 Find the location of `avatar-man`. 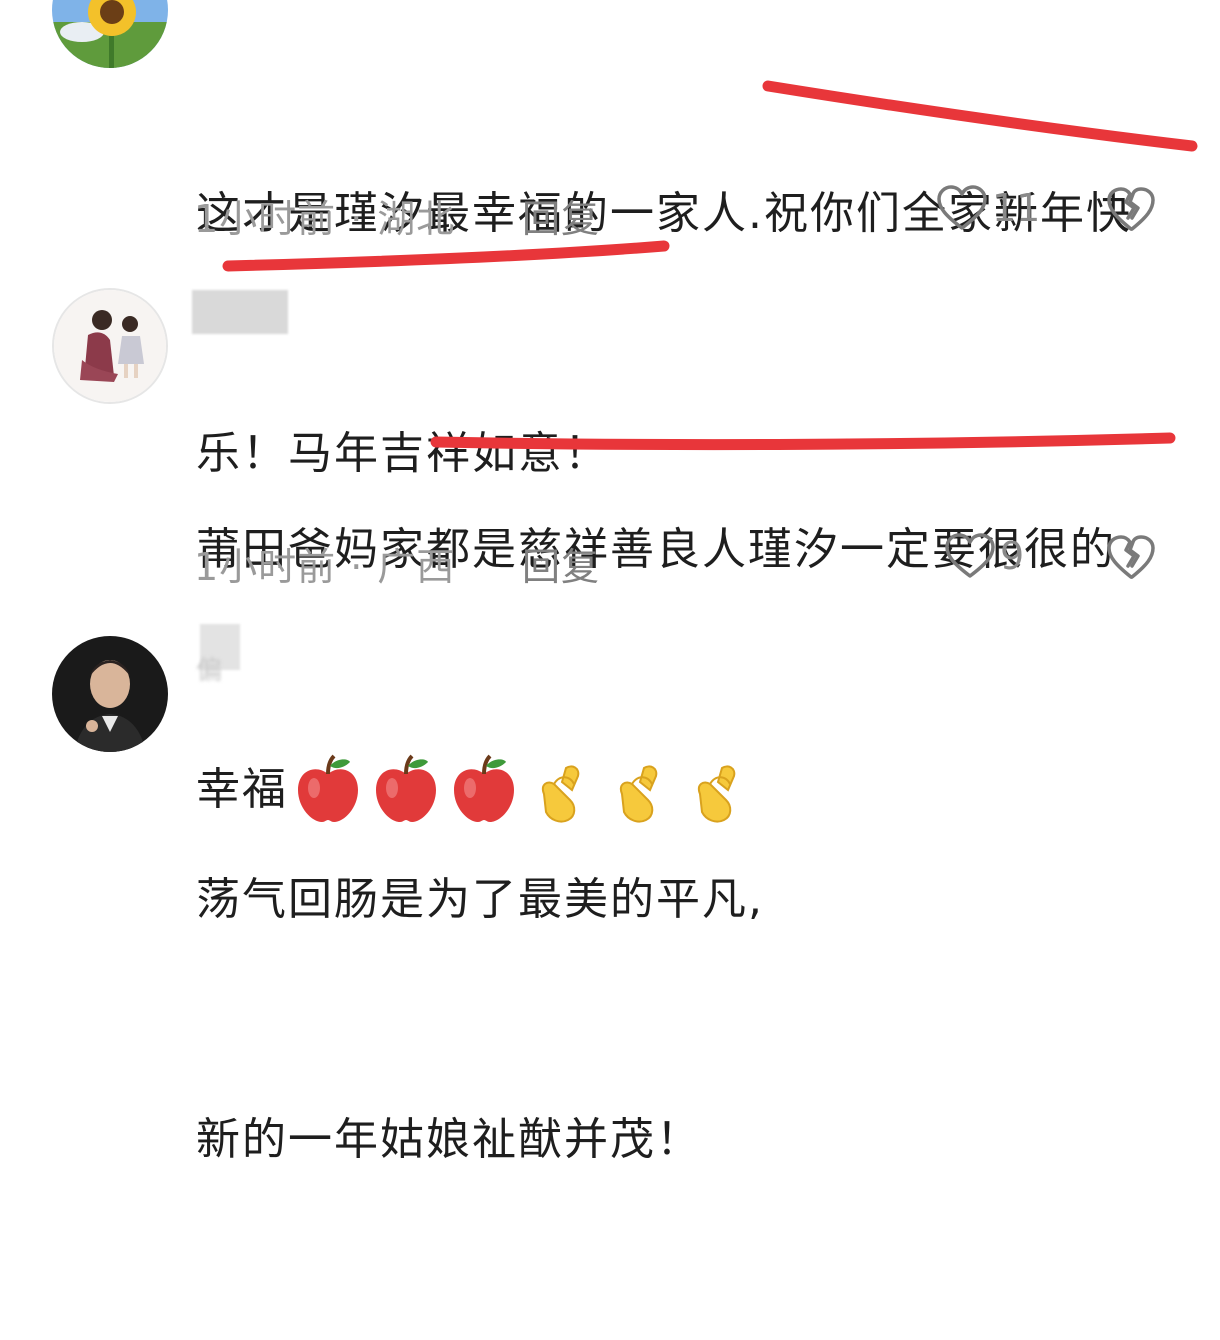

avatar-man is located at coordinates (110, 694).